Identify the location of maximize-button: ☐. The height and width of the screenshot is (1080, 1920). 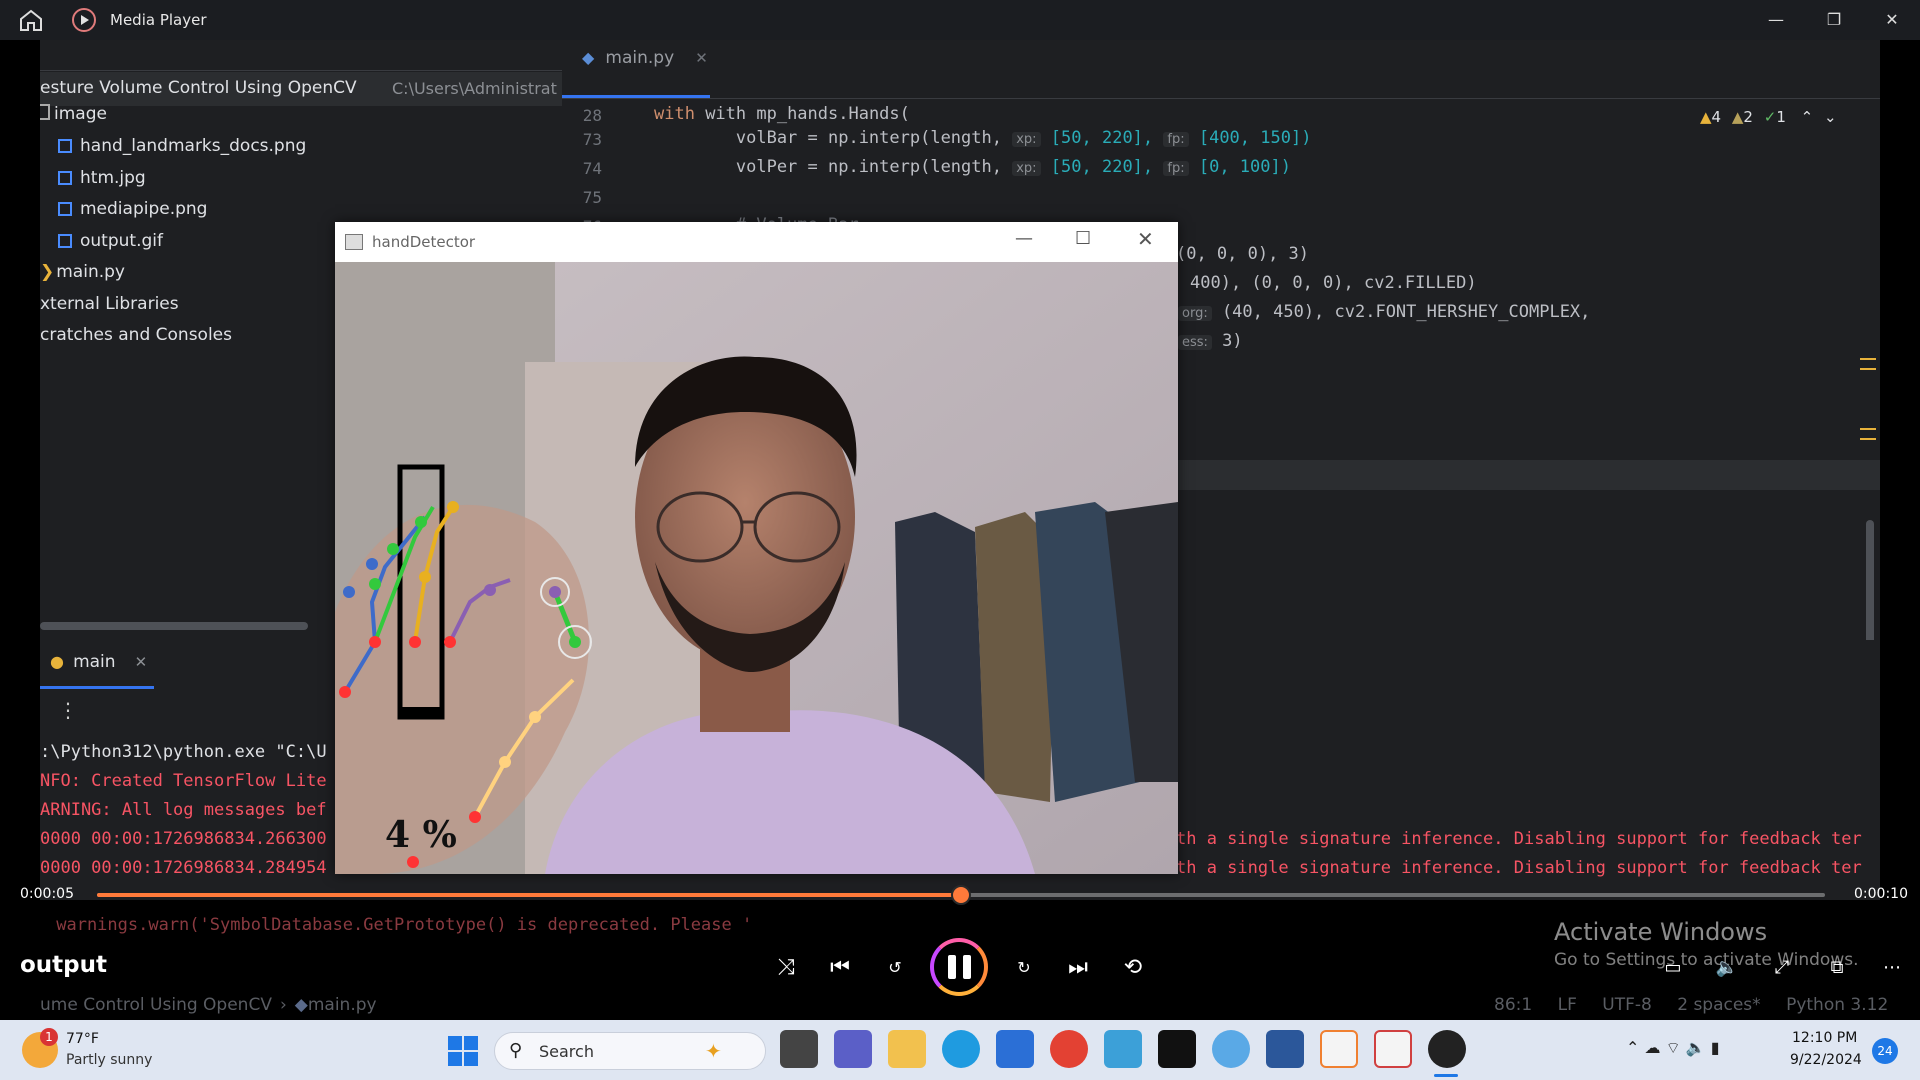
(1083, 238).